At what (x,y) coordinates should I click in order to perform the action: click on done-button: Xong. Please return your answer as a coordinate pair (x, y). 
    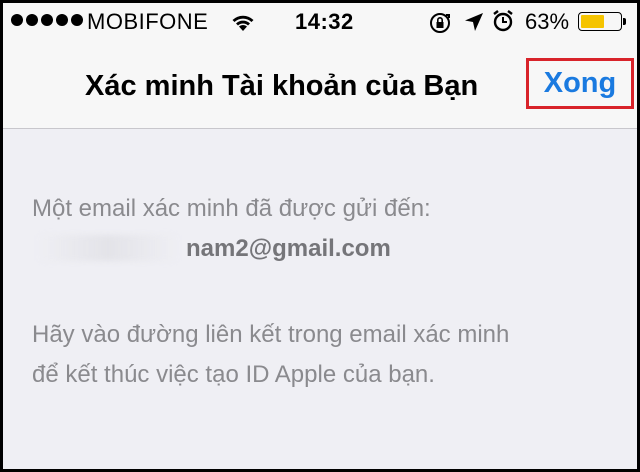
    Looking at the image, I should click on (580, 83).